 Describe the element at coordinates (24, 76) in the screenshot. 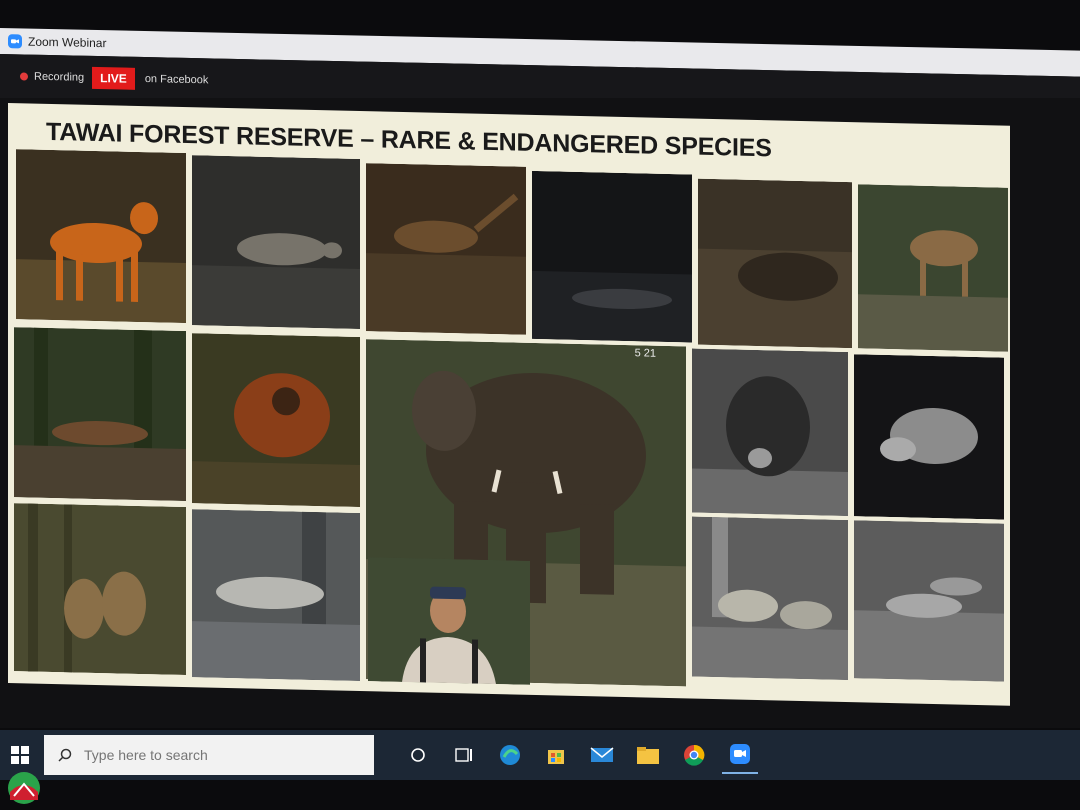

I see `recording-dot-icon` at that location.